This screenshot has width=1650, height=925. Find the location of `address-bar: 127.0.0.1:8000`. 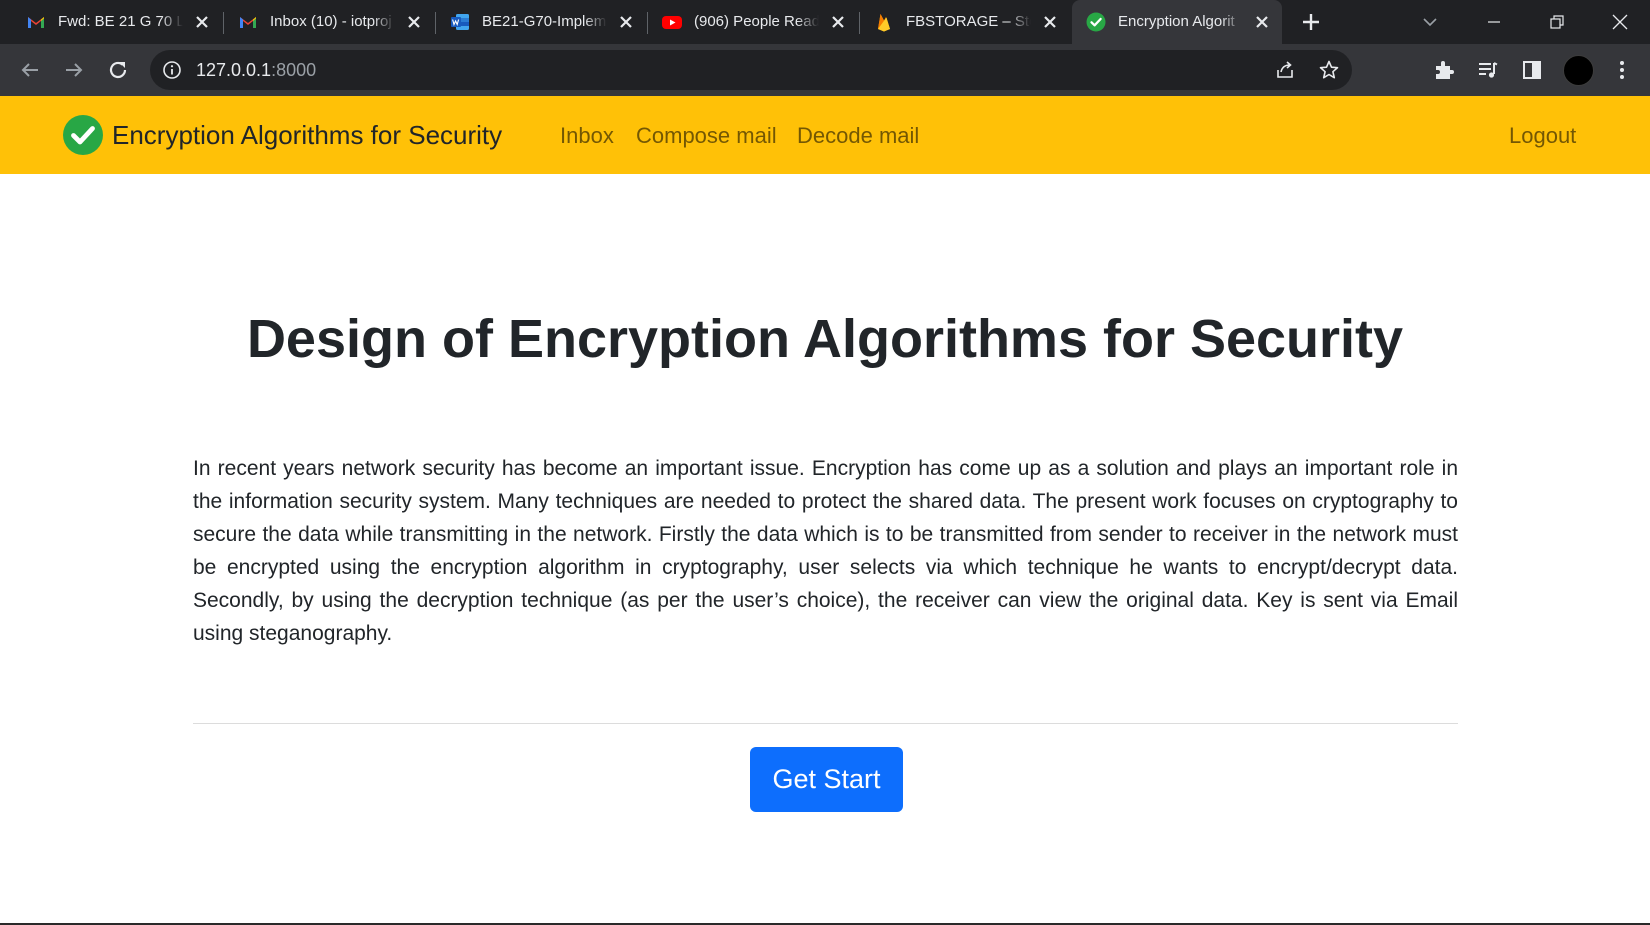

address-bar: 127.0.0.1:8000 is located at coordinates (751, 70).